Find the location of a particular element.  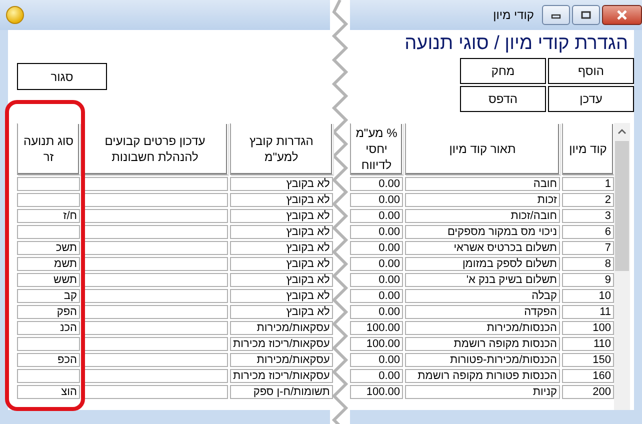

description-cell: הכנסות מקופה רושמת is located at coordinates (482, 344).